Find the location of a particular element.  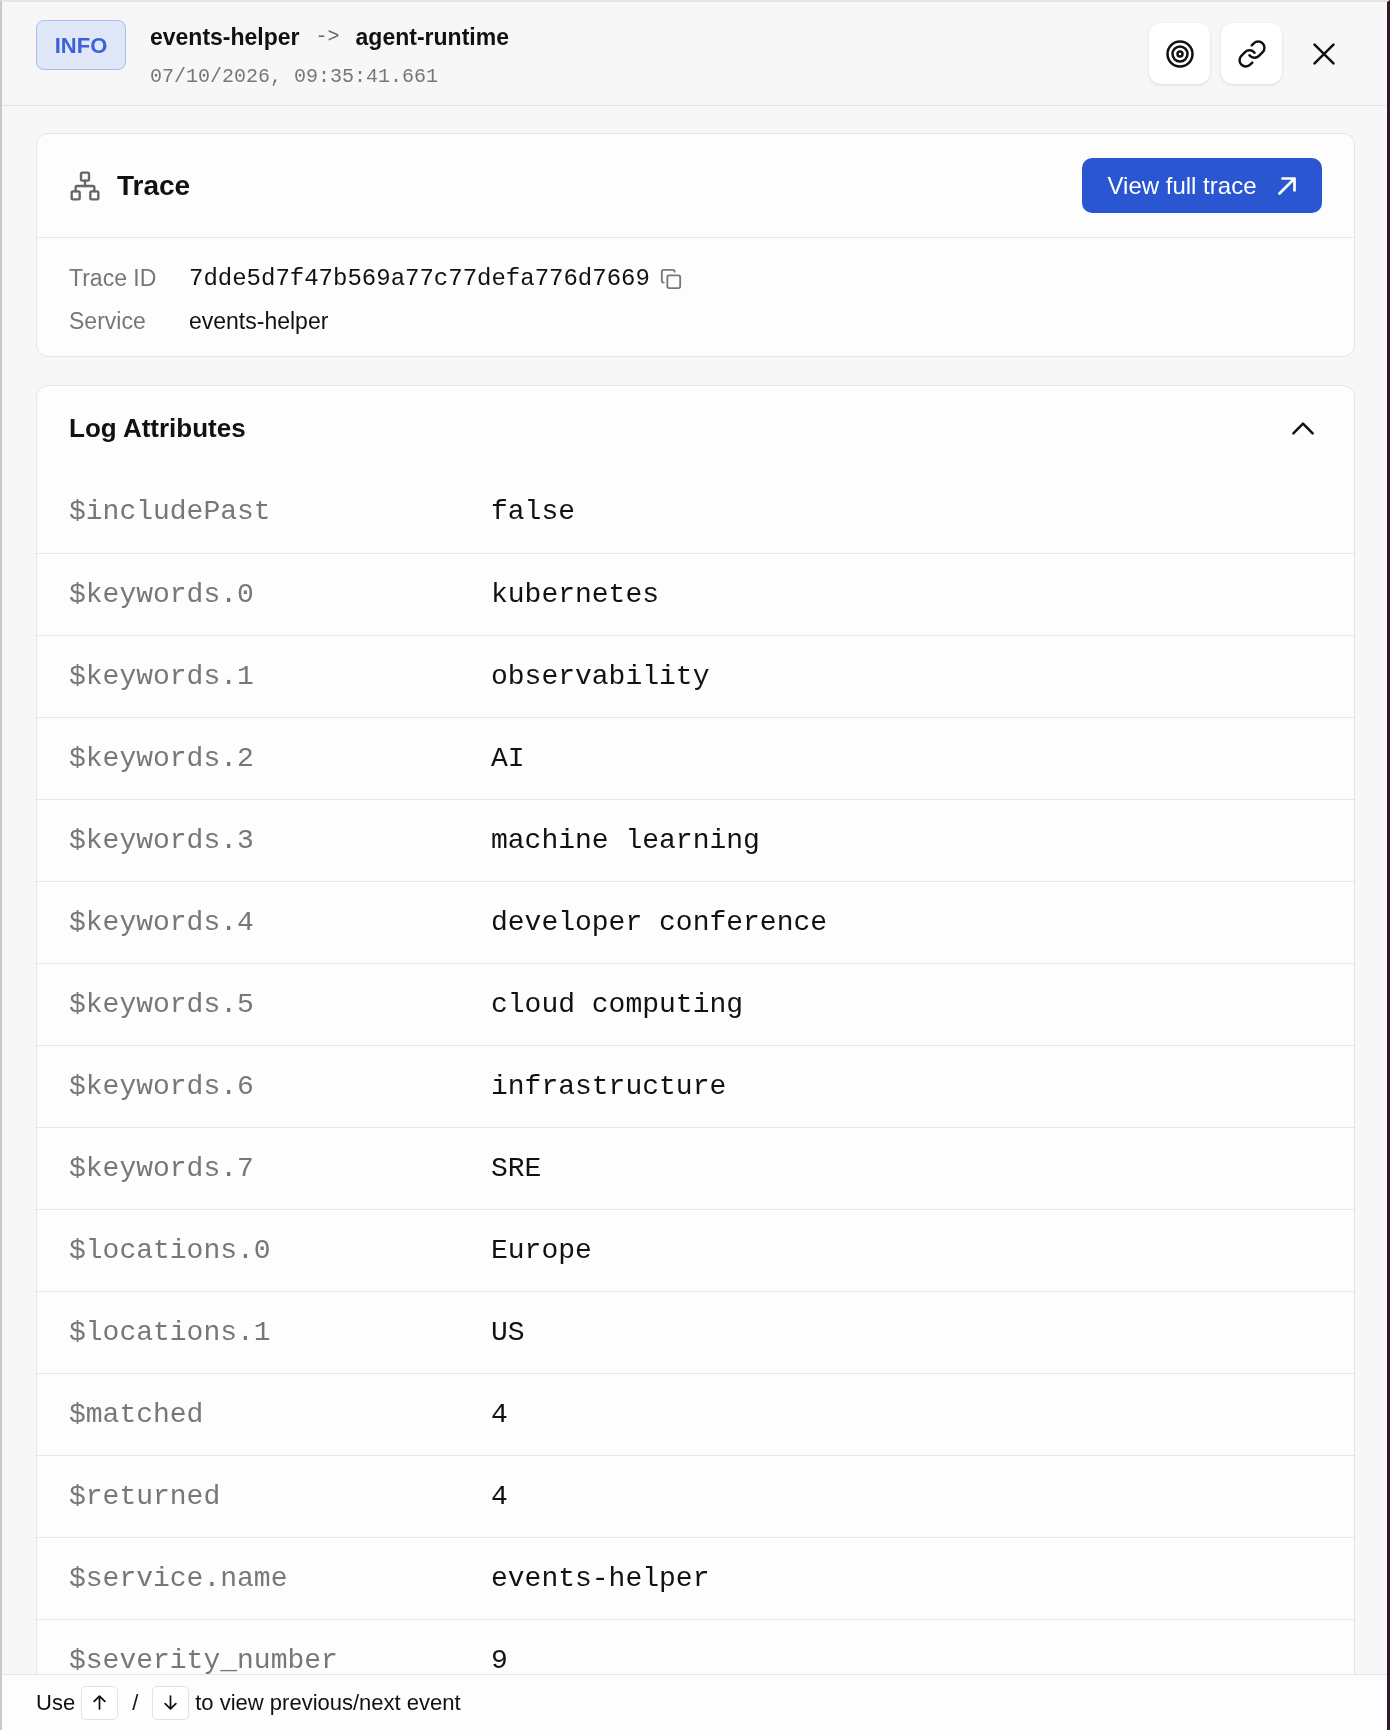

attribute-key: $service.name is located at coordinates (280, 1578).